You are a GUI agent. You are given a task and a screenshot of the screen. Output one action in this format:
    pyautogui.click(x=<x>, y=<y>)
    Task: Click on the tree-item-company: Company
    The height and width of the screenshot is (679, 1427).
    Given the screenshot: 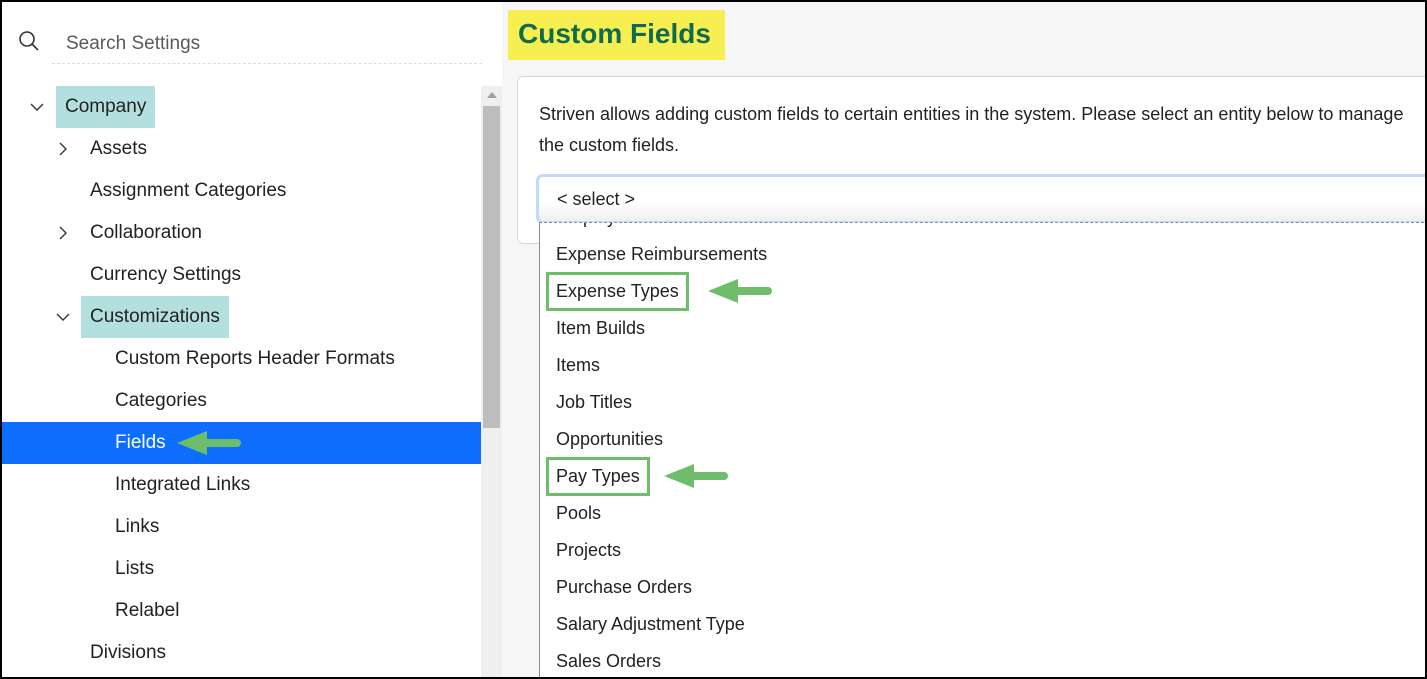 What is the action you would take?
    pyautogui.click(x=241, y=107)
    